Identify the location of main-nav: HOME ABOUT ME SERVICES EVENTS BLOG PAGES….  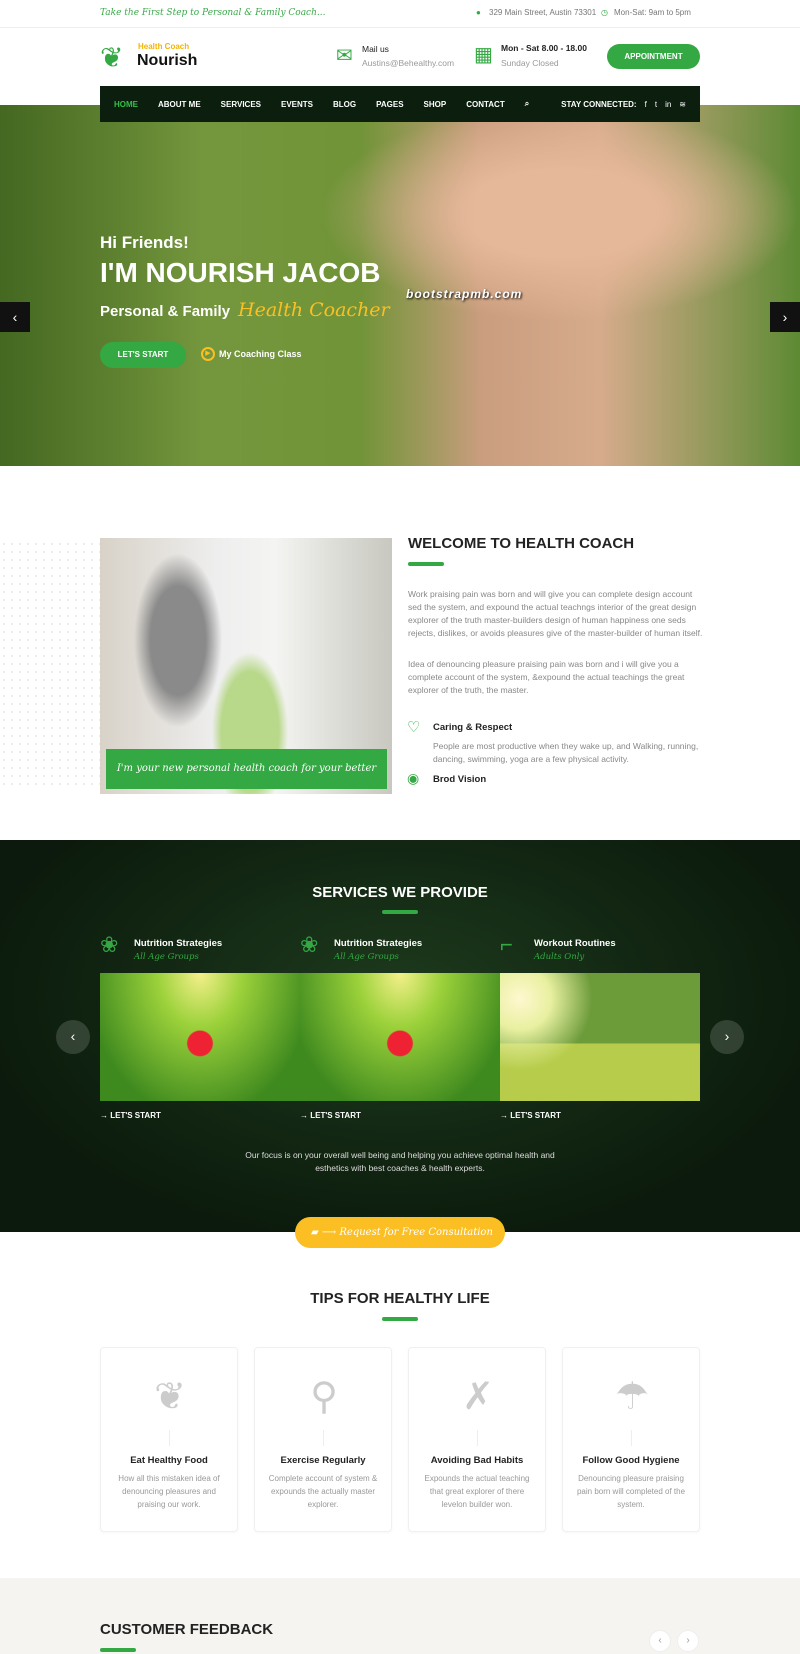
(400, 104).